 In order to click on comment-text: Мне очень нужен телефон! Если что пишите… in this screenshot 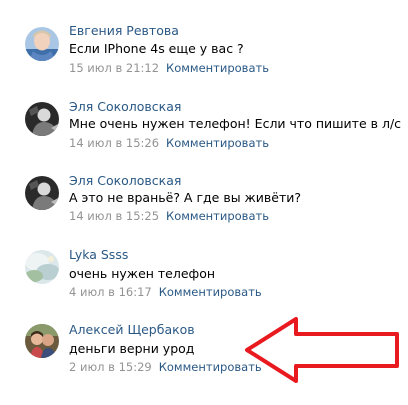, I will do `click(235, 123)`.